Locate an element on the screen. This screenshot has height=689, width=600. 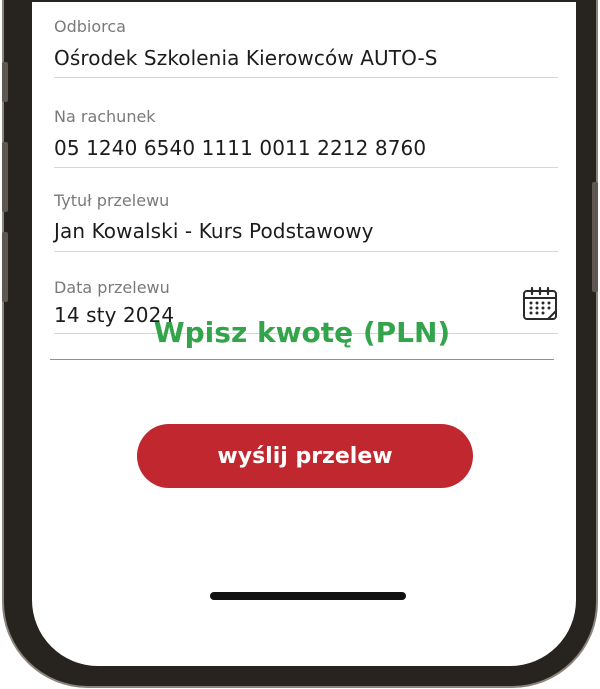
transfer-title-label: Tytuł przelewu is located at coordinates (112, 200).